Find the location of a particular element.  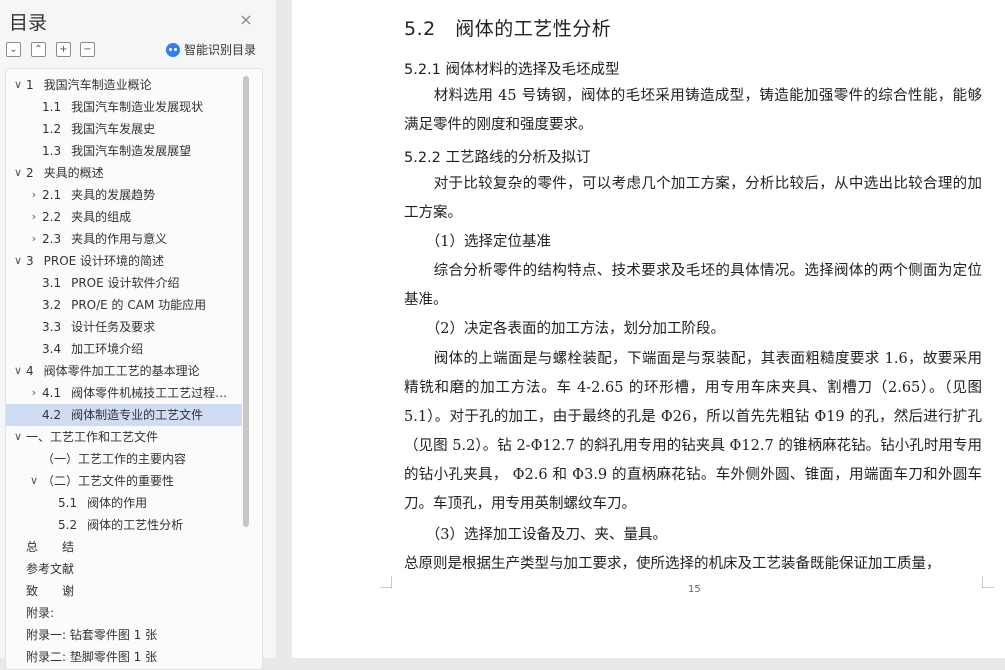

toc-item: 3.3 设计任务及要求 is located at coordinates (124, 327).